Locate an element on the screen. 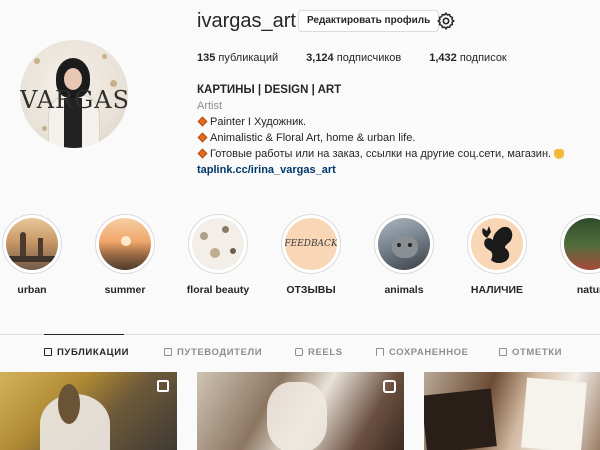 This screenshot has width=600, height=450. highlight-label: animals is located at coordinates (404, 290).